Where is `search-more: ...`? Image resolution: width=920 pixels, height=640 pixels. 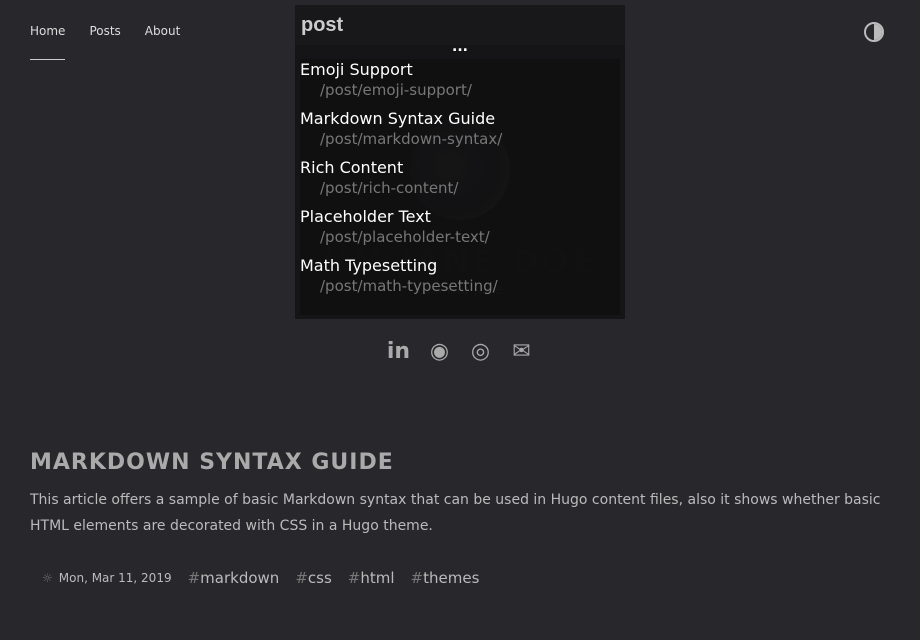 search-more: ... is located at coordinates (460, 47).